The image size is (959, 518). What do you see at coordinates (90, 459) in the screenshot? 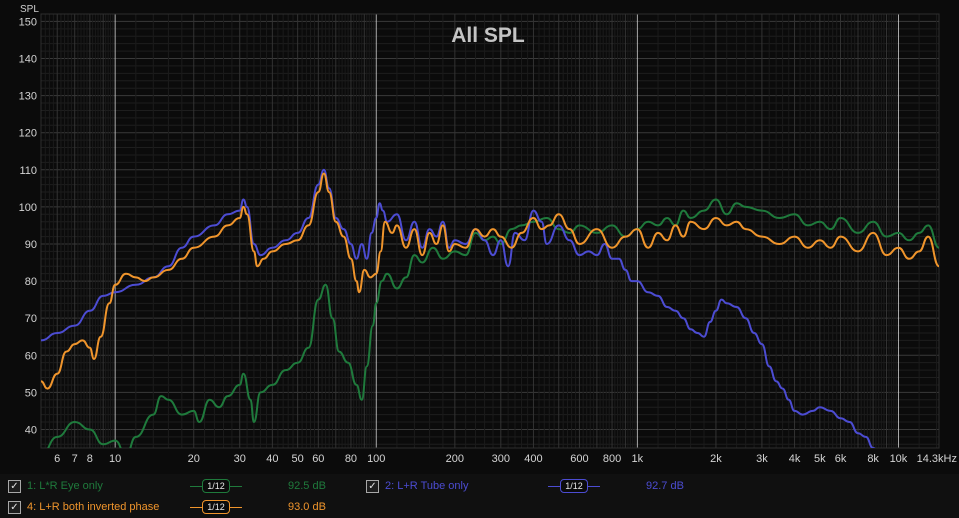
I see `x-tick-label: 8` at bounding box center [90, 459].